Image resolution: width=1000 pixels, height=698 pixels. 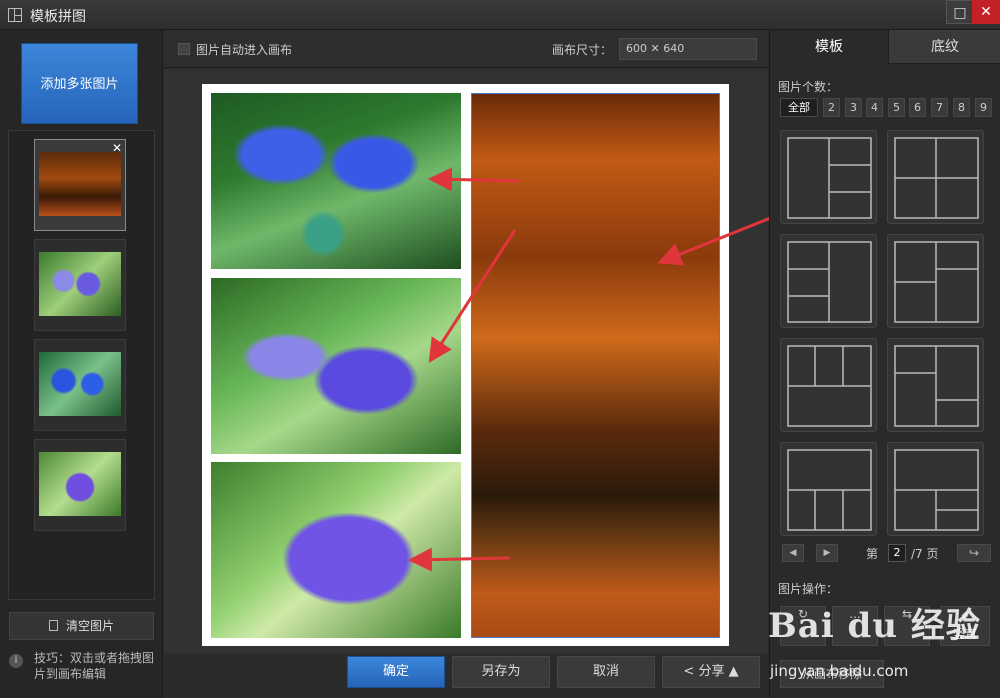 What do you see at coordinates (925, 554) in the screenshot?
I see `page-total: /7 页` at bounding box center [925, 554].